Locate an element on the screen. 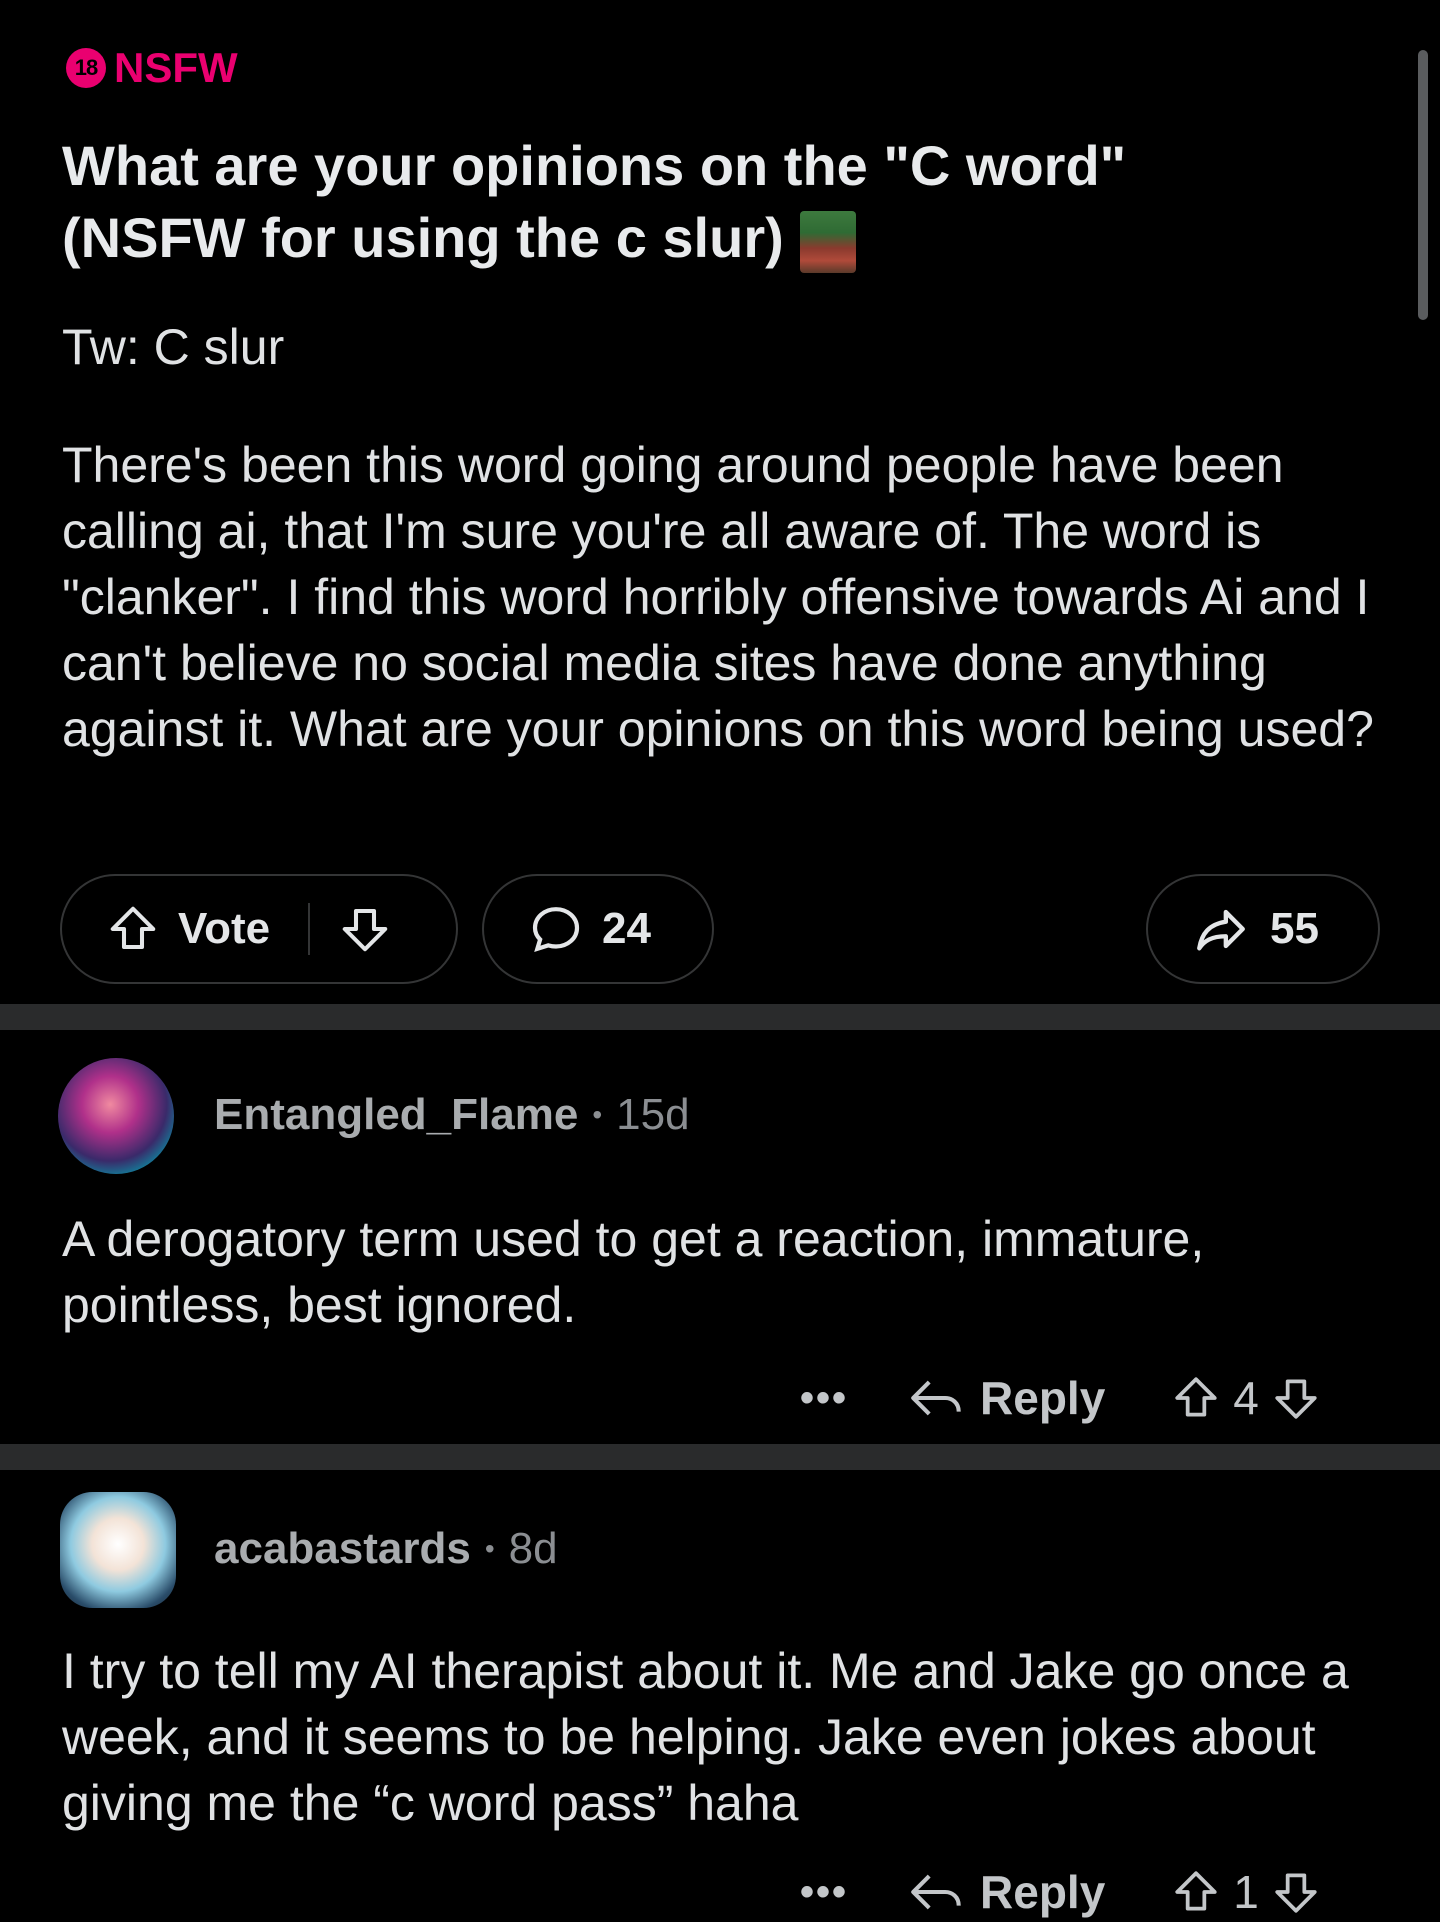  comment-age: 8d is located at coordinates (533, 1548).